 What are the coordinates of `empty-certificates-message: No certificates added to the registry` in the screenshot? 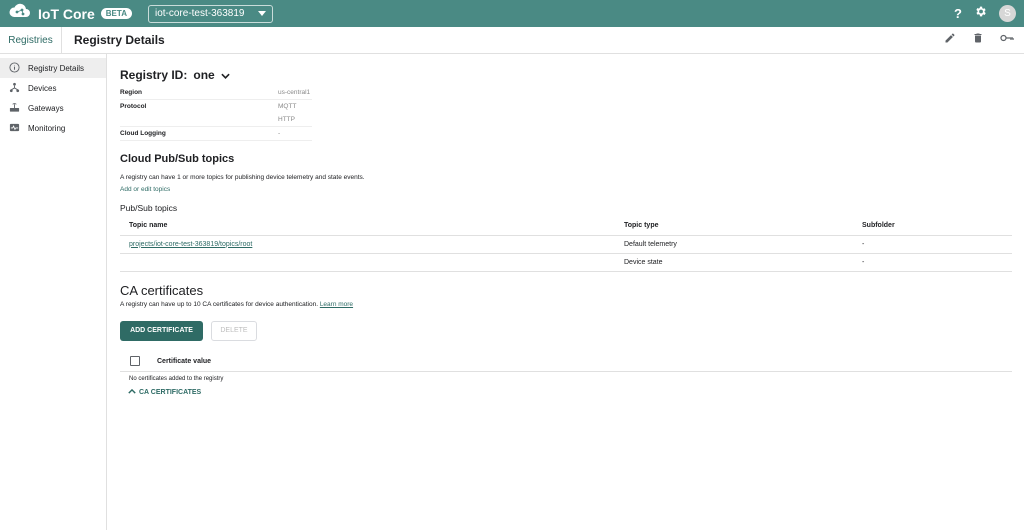 It's located at (176, 378).